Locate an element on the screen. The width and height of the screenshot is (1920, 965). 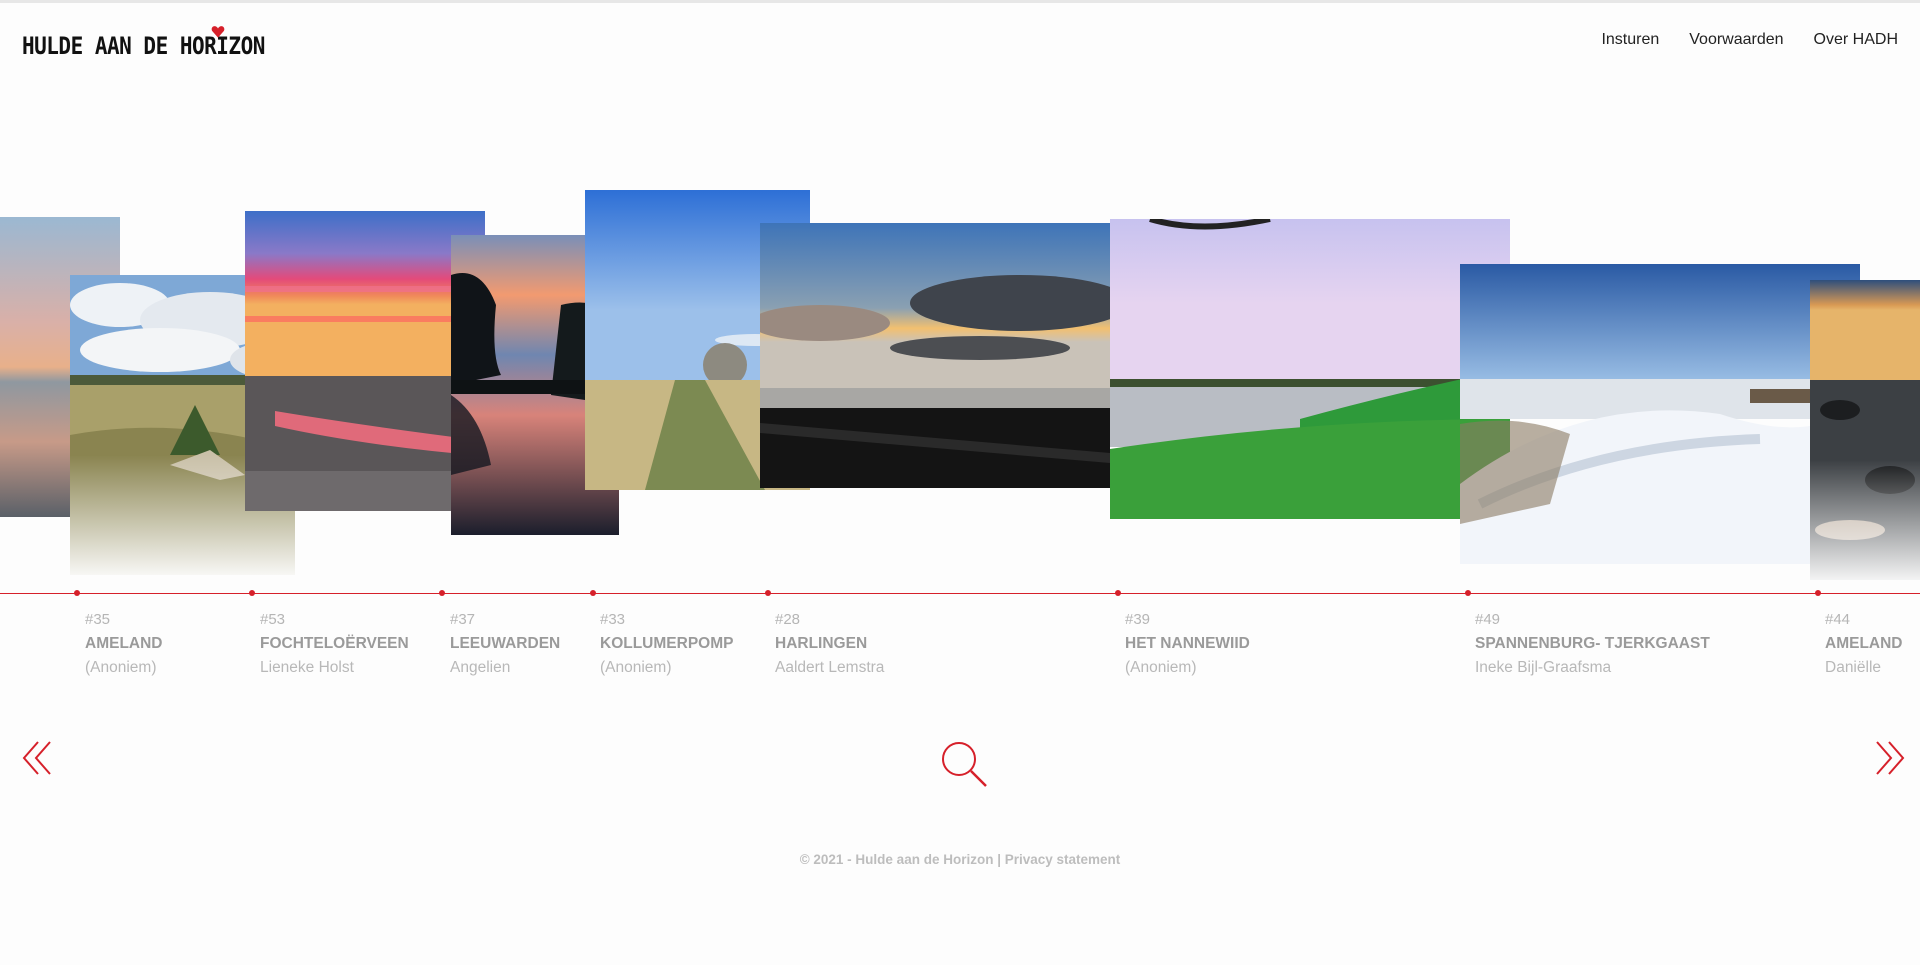
entry-number: #33 is located at coordinates (613, 619).